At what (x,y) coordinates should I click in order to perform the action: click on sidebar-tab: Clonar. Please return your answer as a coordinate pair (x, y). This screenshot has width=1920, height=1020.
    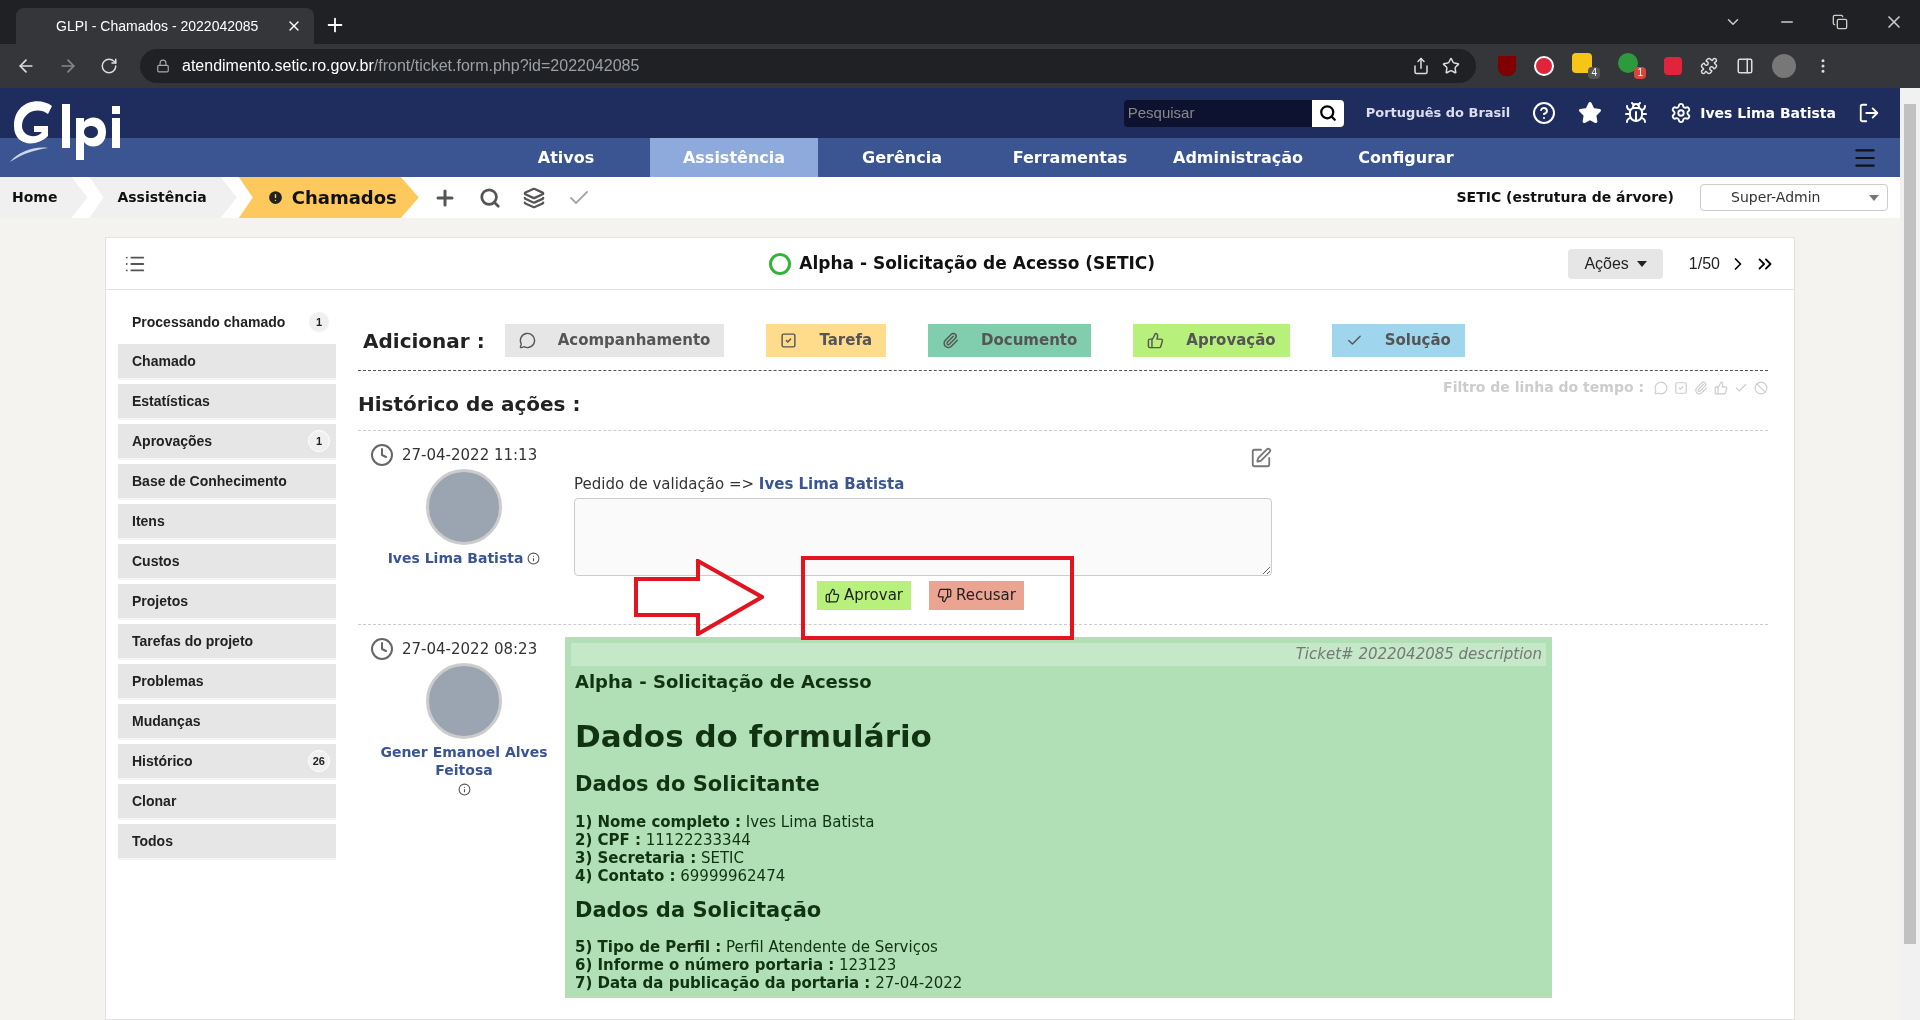
    Looking at the image, I should click on (227, 802).